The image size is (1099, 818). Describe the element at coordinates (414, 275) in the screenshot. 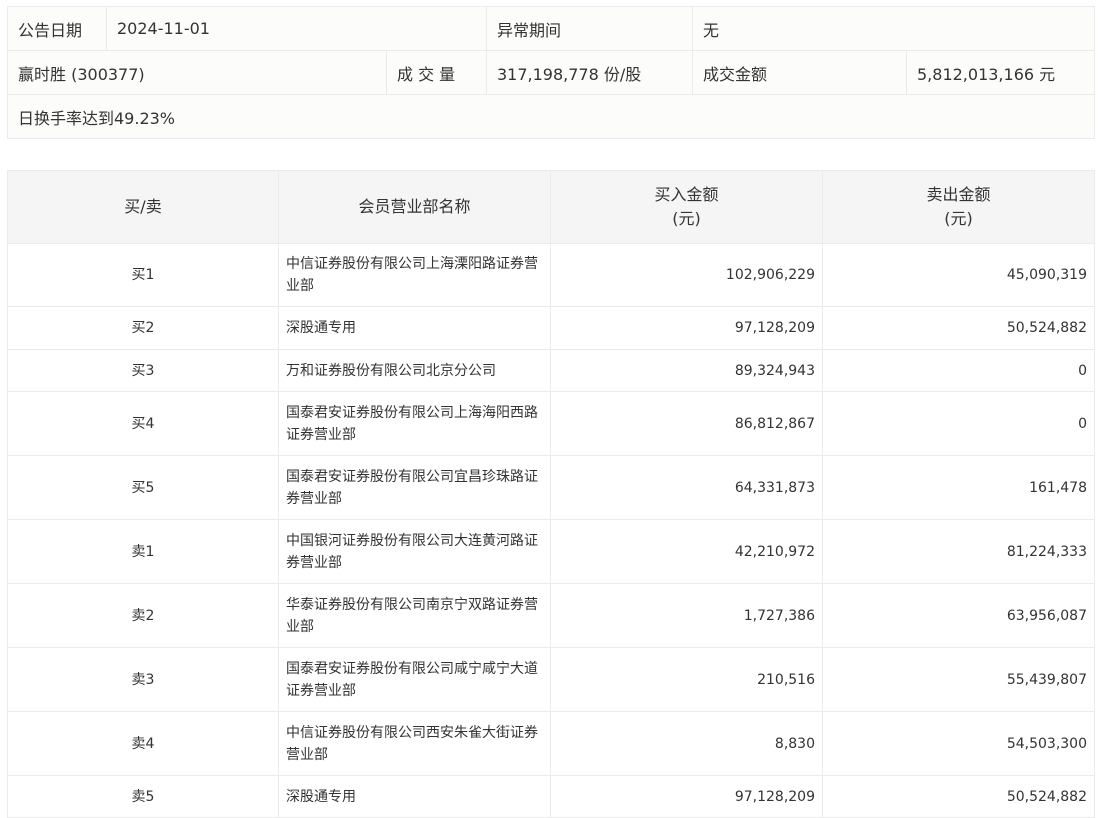

I see `broker-name-cell: 中信证券股份有限公司上海溧阳路证券营业部` at that location.